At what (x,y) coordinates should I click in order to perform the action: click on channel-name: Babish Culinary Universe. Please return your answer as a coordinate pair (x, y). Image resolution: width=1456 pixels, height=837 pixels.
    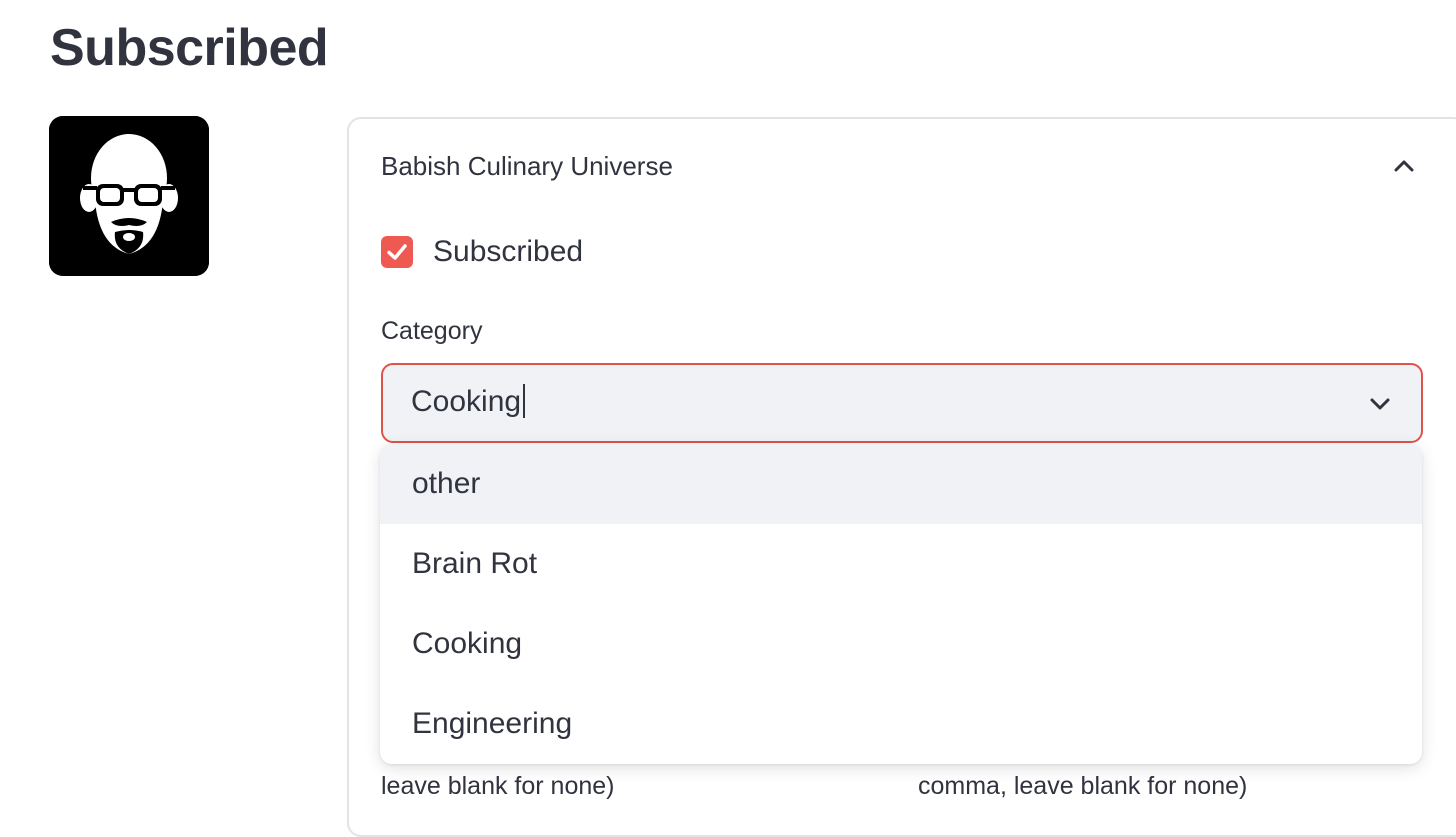
    Looking at the image, I should click on (527, 166).